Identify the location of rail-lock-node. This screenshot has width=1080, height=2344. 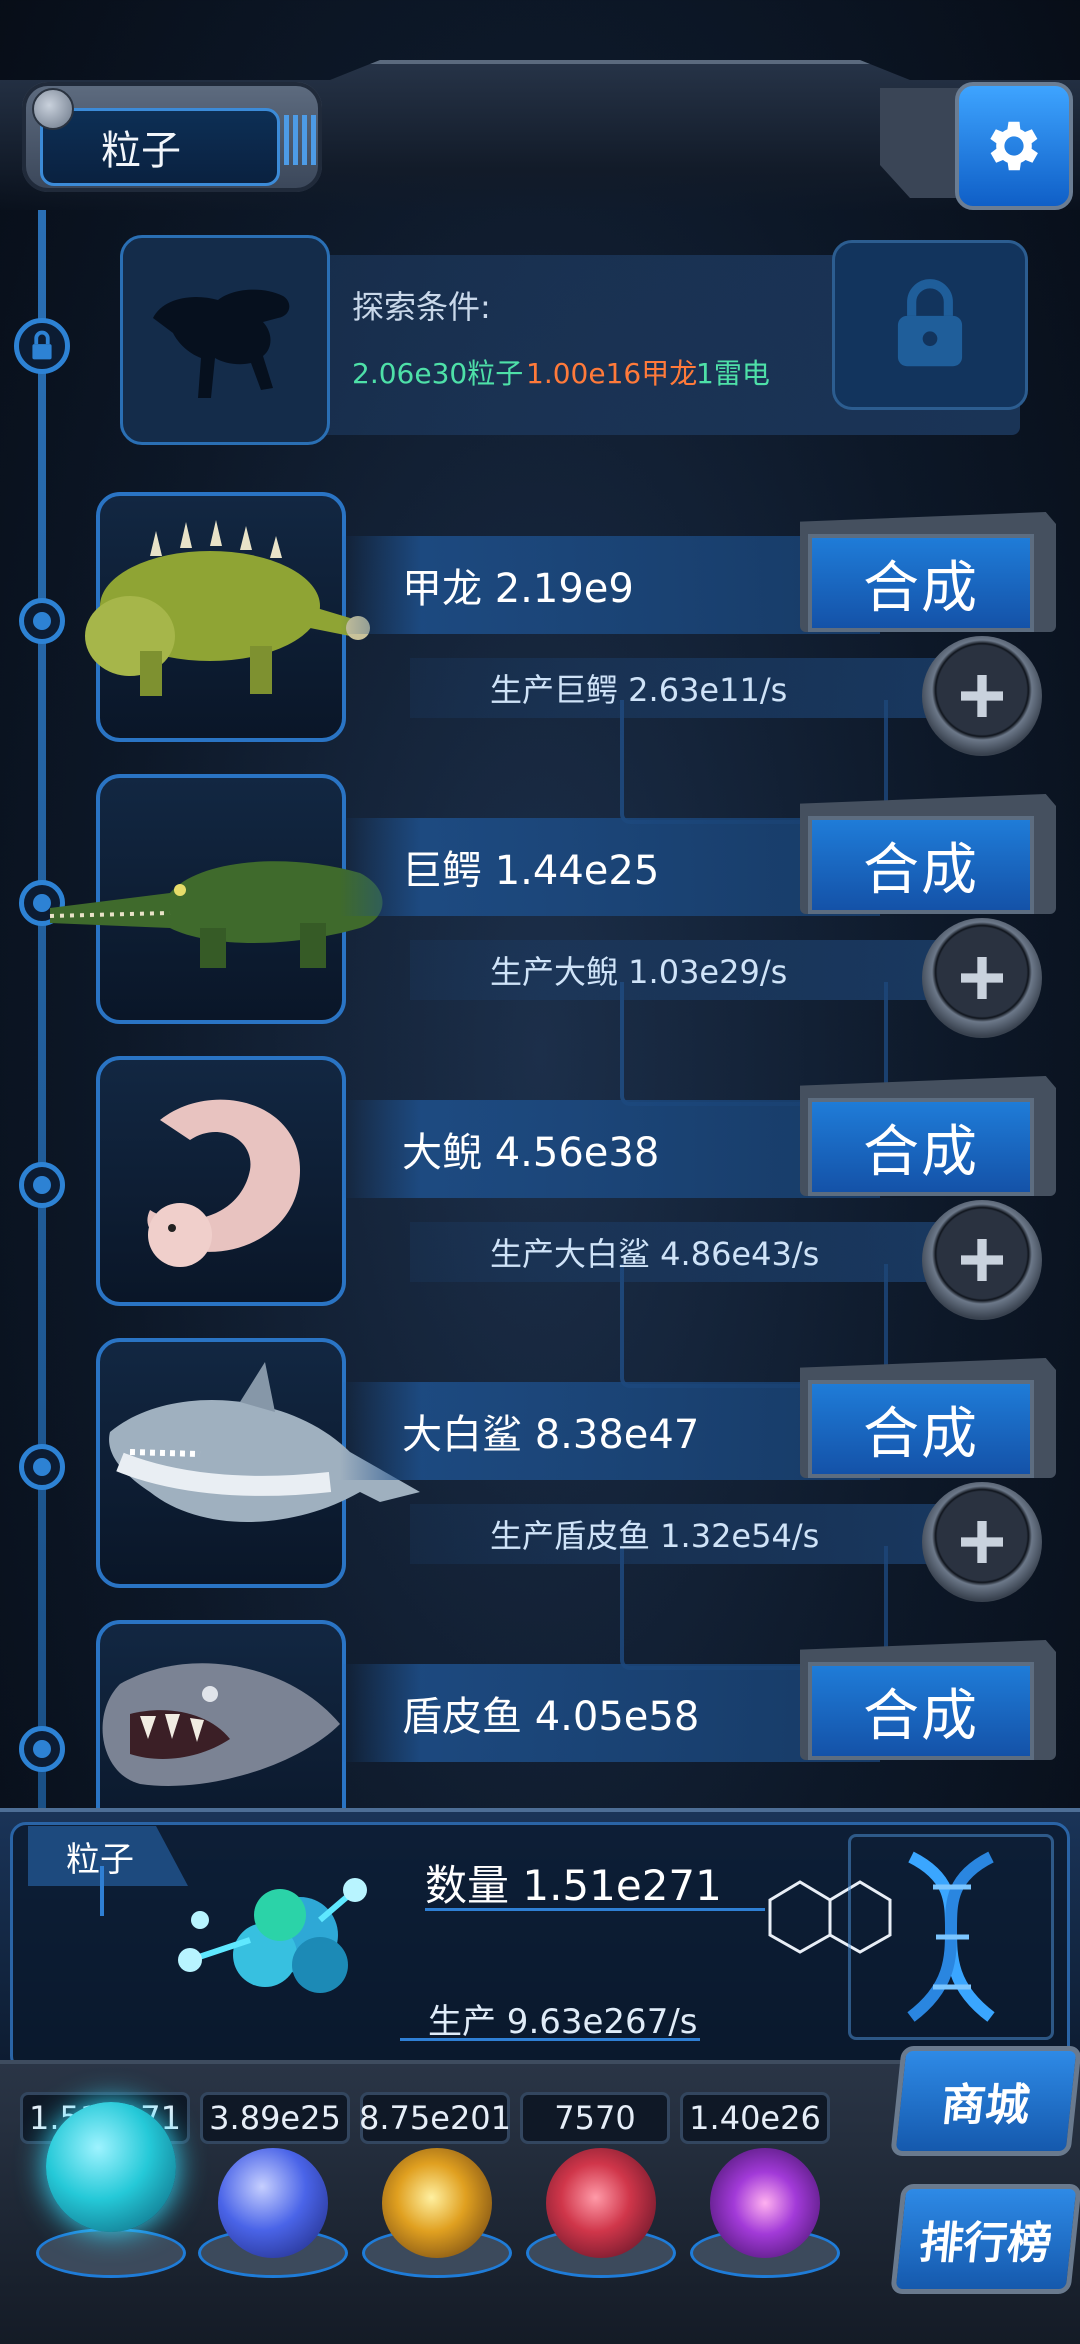
(42, 346).